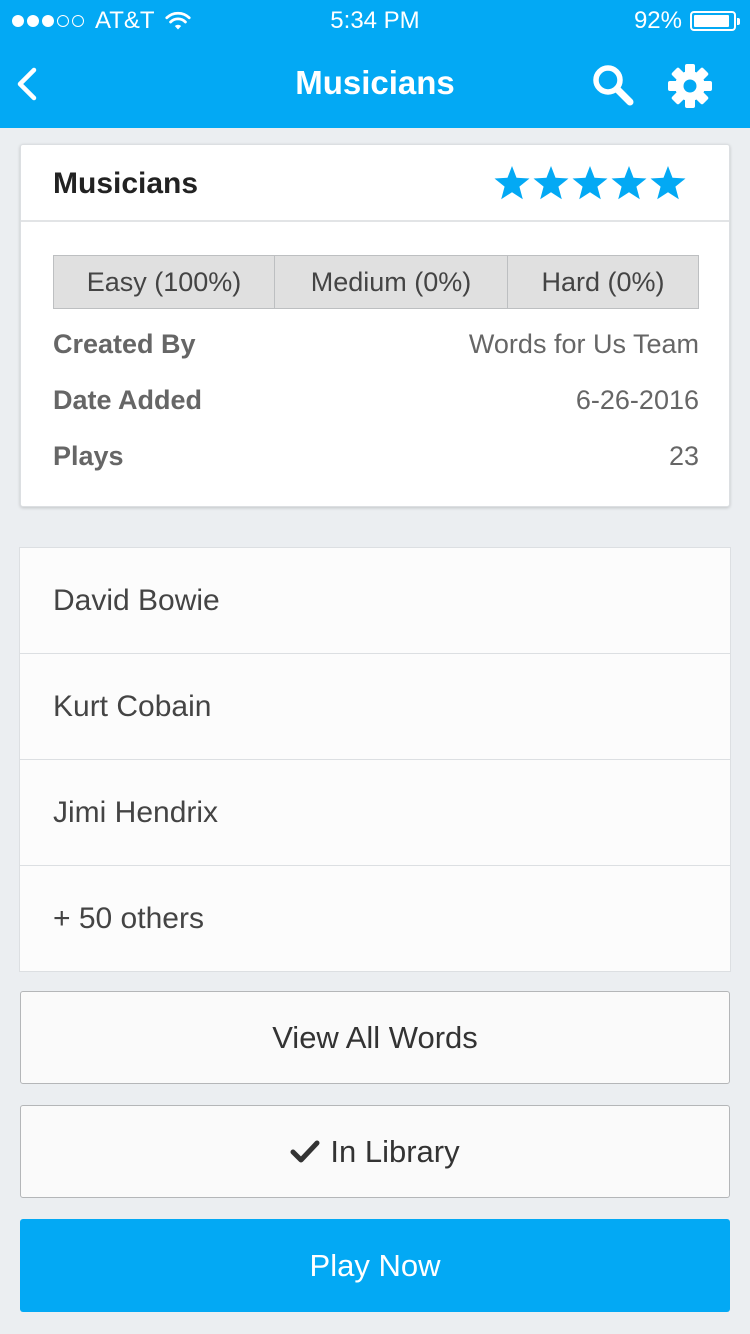 The width and height of the screenshot is (750, 1334). Describe the element at coordinates (128, 918) in the screenshot. I see `others-count-item: + 50 others` at that location.